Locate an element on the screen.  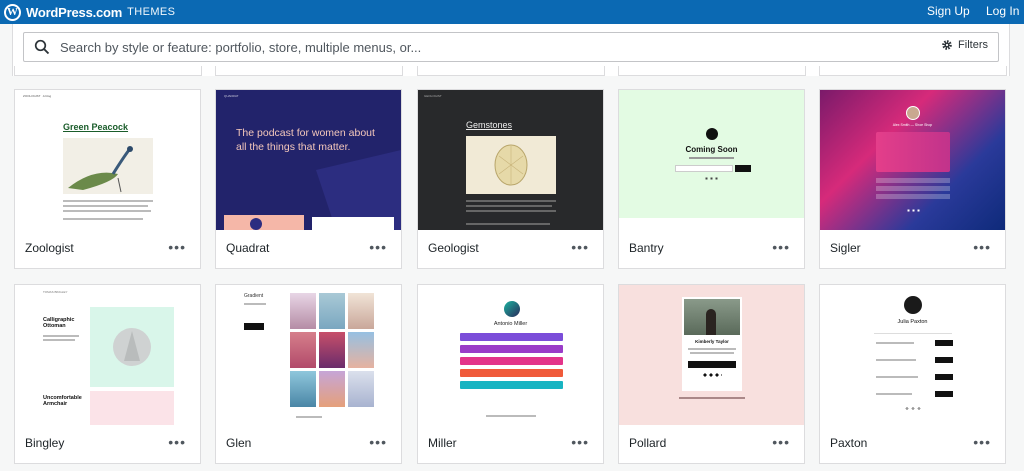
divider is located at coordinates (913, 333).